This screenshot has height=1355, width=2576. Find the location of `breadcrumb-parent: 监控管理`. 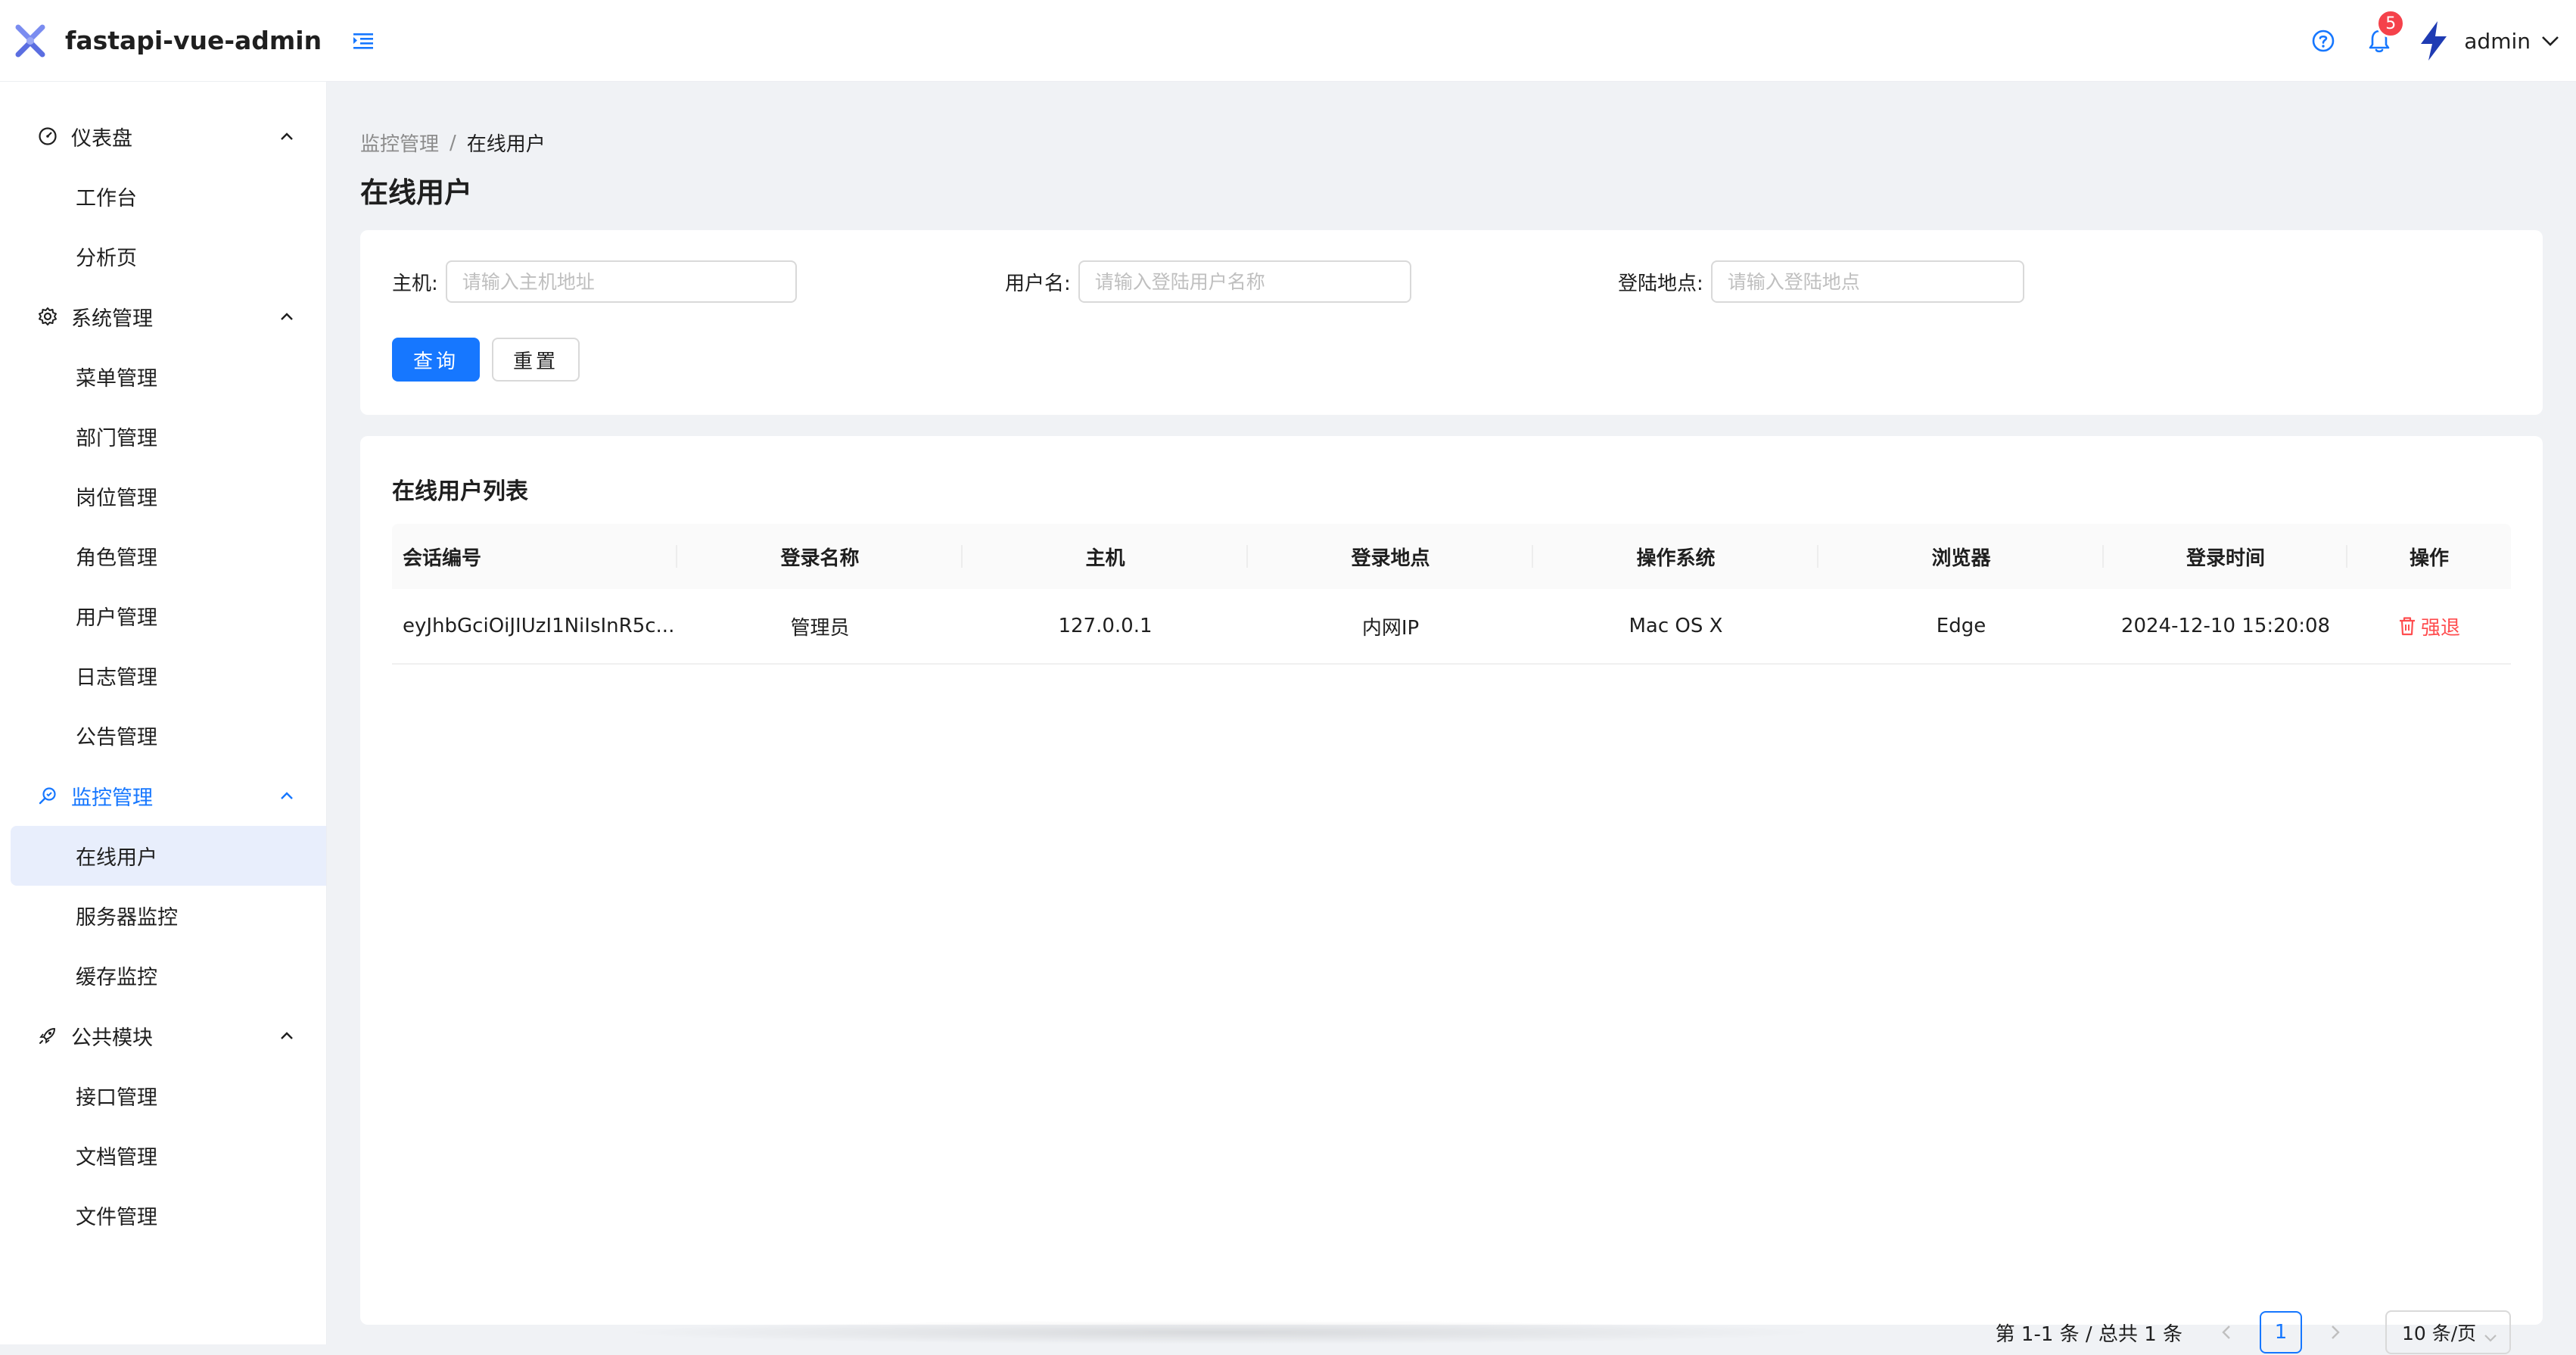

breadcrumb-parent: 监控管理 is located at coordinates (399, 143).